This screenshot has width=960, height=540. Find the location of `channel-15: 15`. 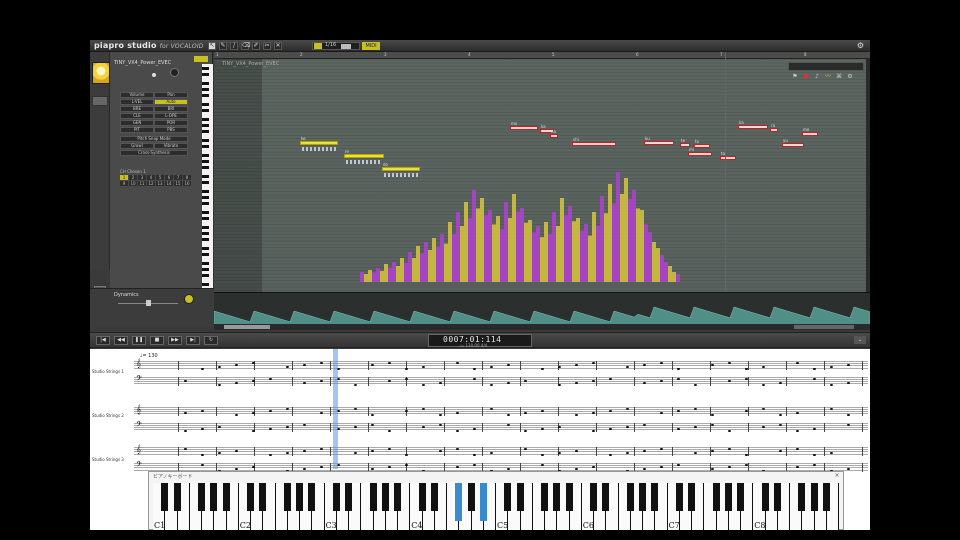

channel-15: 15 is located at coordinates (178, 183).